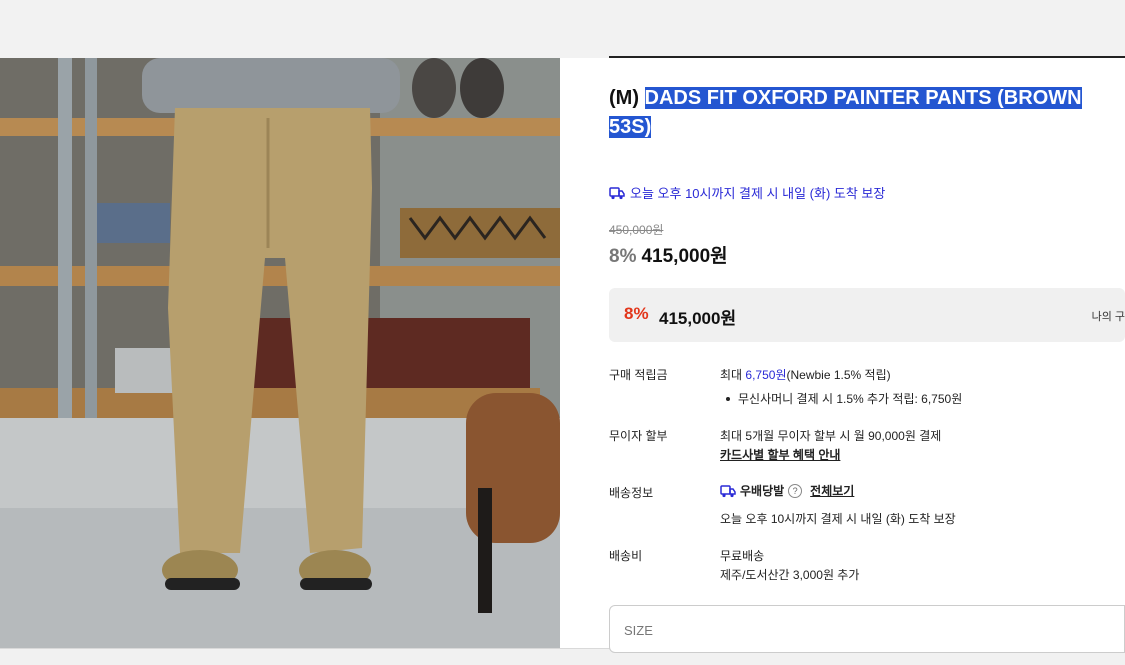 The height and width of the screenshot is (665, 1125). Describe the element at coordinates (627, 98) in the screenshot. I see `brand-prefix: (M)` at that location.